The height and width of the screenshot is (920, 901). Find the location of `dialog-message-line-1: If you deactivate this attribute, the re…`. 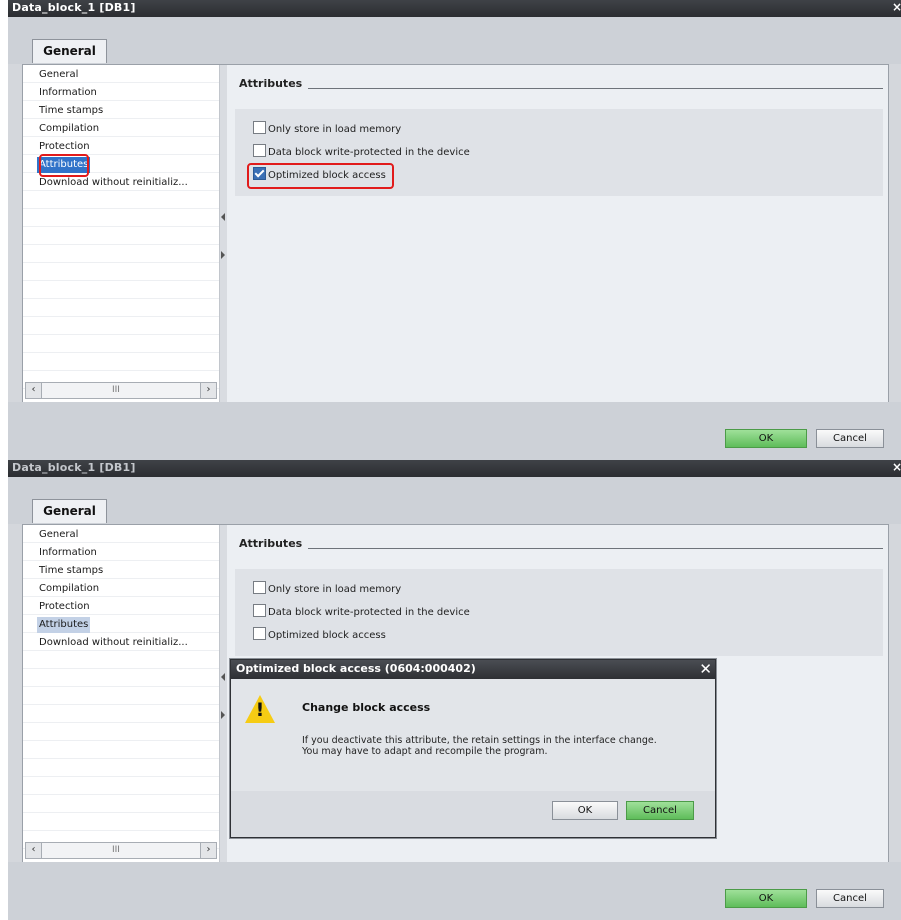

dialog-message-line-1: If you deactivate this attribute, the re… is located at coordinates (479, 740).